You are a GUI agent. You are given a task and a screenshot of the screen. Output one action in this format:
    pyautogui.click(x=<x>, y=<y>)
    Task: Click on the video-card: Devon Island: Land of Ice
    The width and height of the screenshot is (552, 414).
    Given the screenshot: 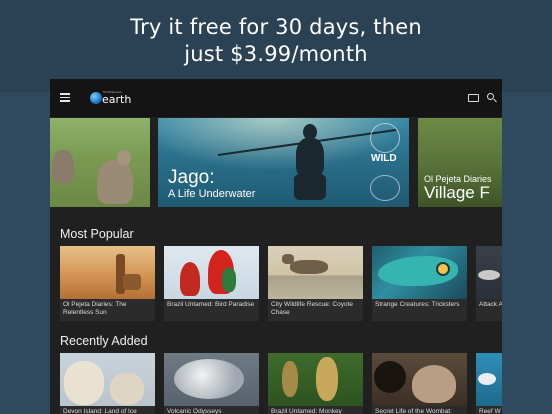 What is the action you would take?
    pyautogui.click(x=107, y=383)
    